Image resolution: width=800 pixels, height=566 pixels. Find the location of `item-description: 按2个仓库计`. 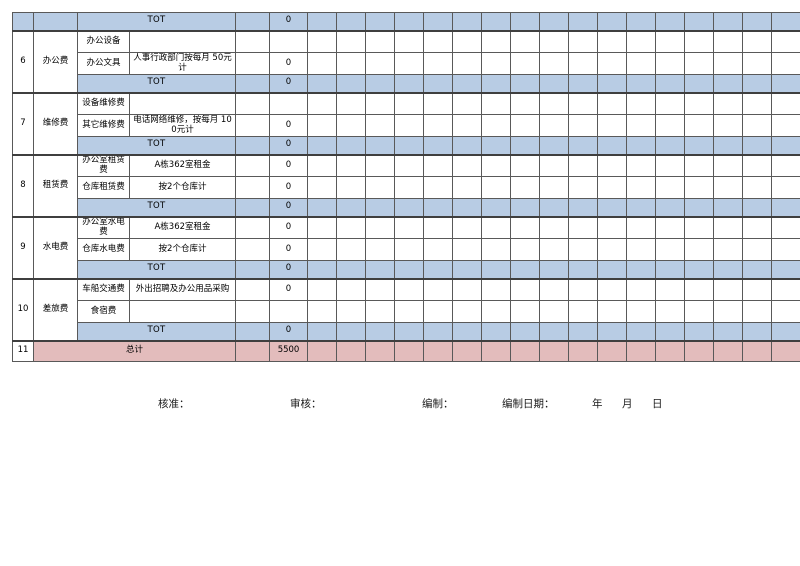

item-description: 按2个仓库计 is located at coordinates (182, 249).